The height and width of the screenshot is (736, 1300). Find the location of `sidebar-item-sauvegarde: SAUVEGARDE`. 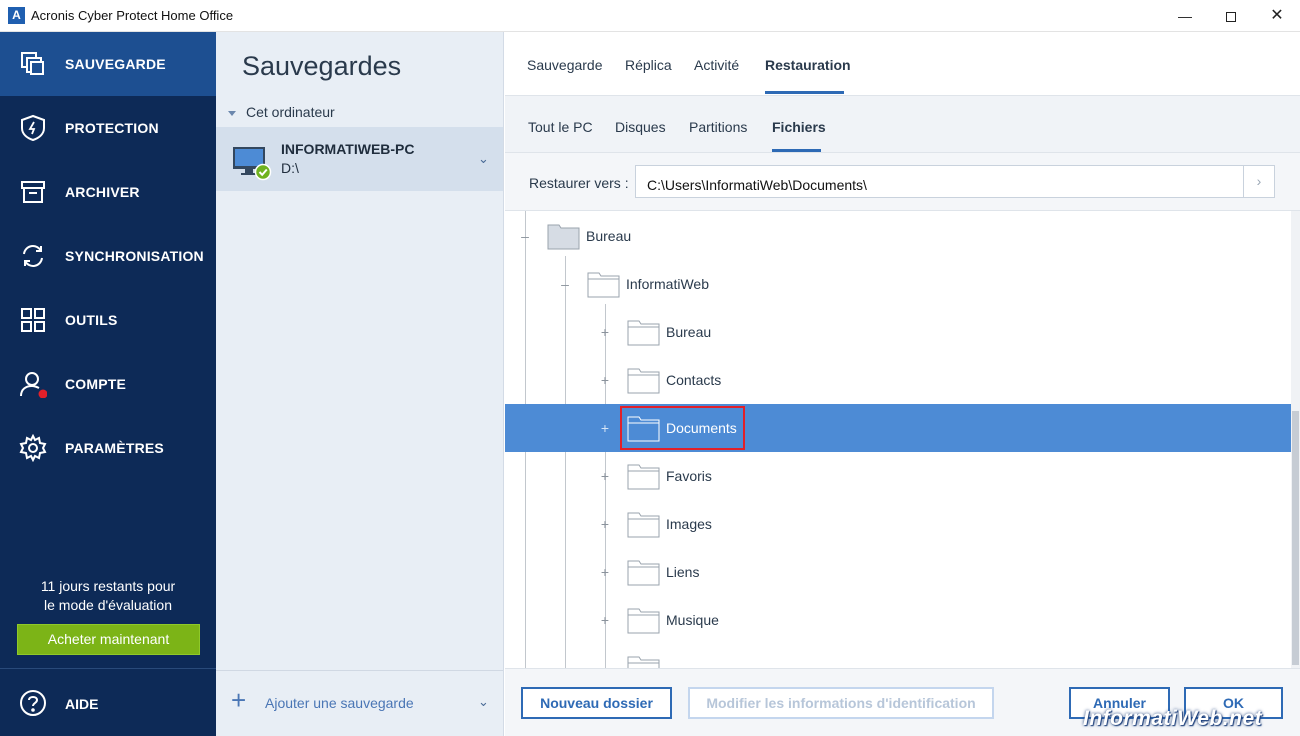

sidebar-item-sauvegarde: SAUVEGARDE is located at coordinates (108, 64).